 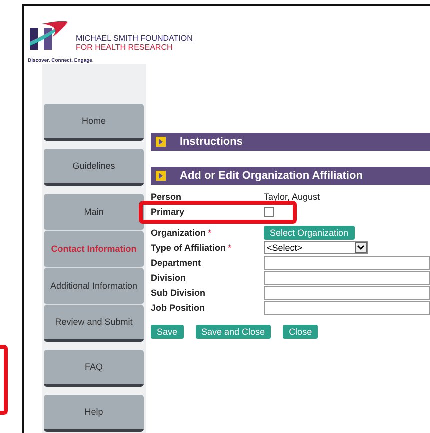 I want to click on field-label: Division, so click(x=168, y=277).